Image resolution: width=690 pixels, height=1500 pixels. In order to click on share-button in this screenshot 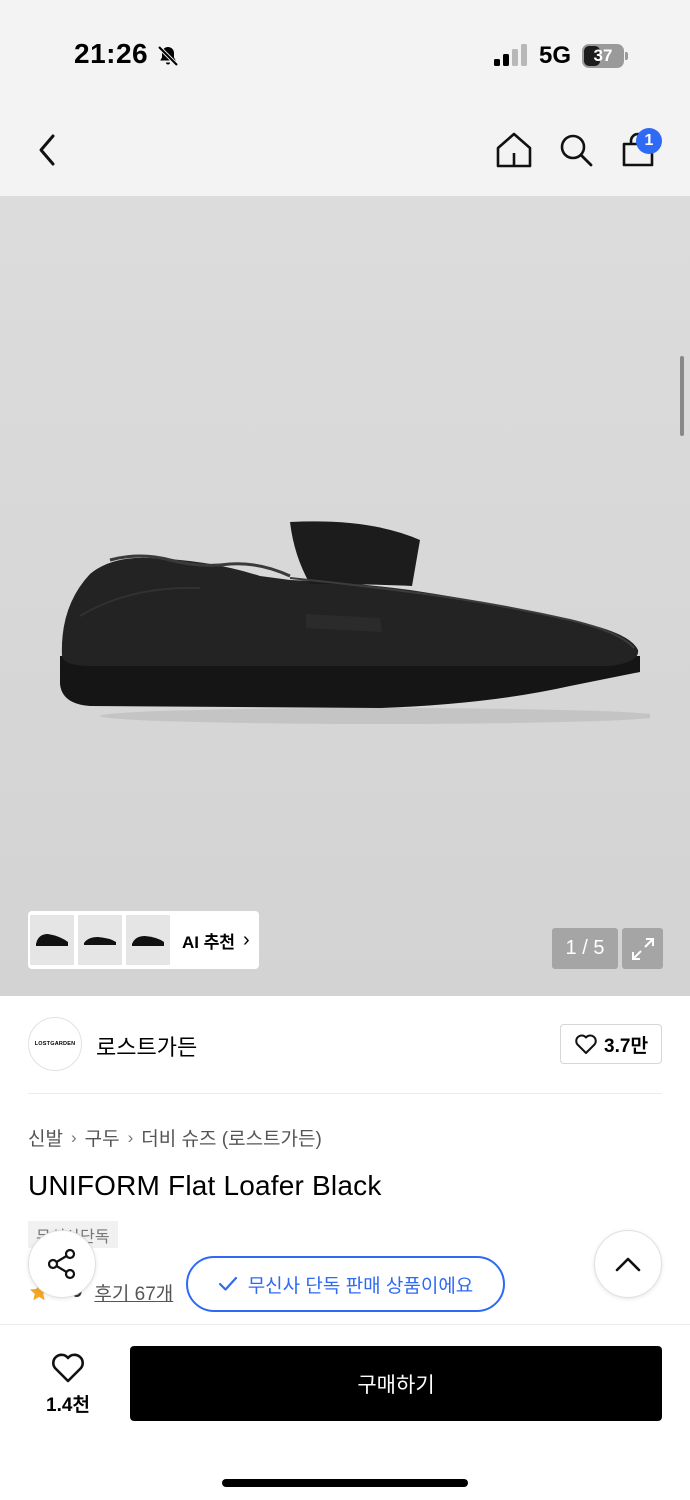, I will do `click(62, 1264)`.